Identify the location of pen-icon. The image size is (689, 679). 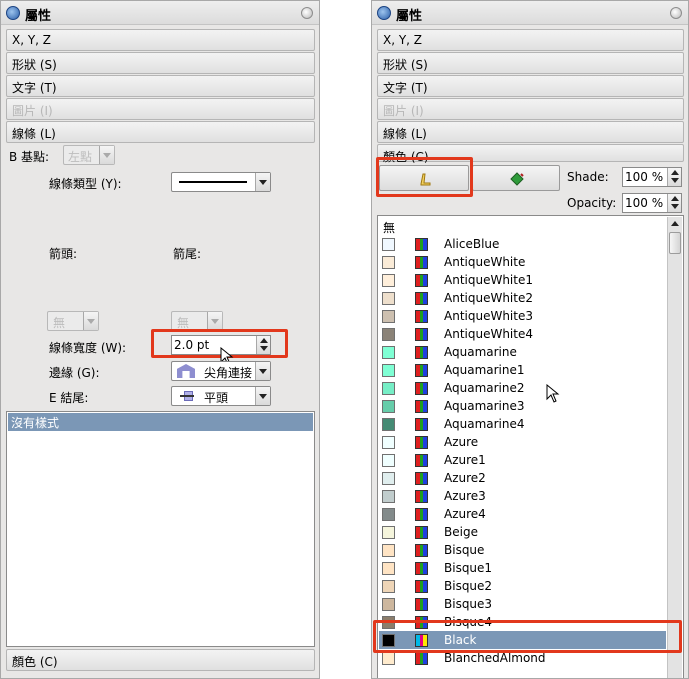
(425, 179).